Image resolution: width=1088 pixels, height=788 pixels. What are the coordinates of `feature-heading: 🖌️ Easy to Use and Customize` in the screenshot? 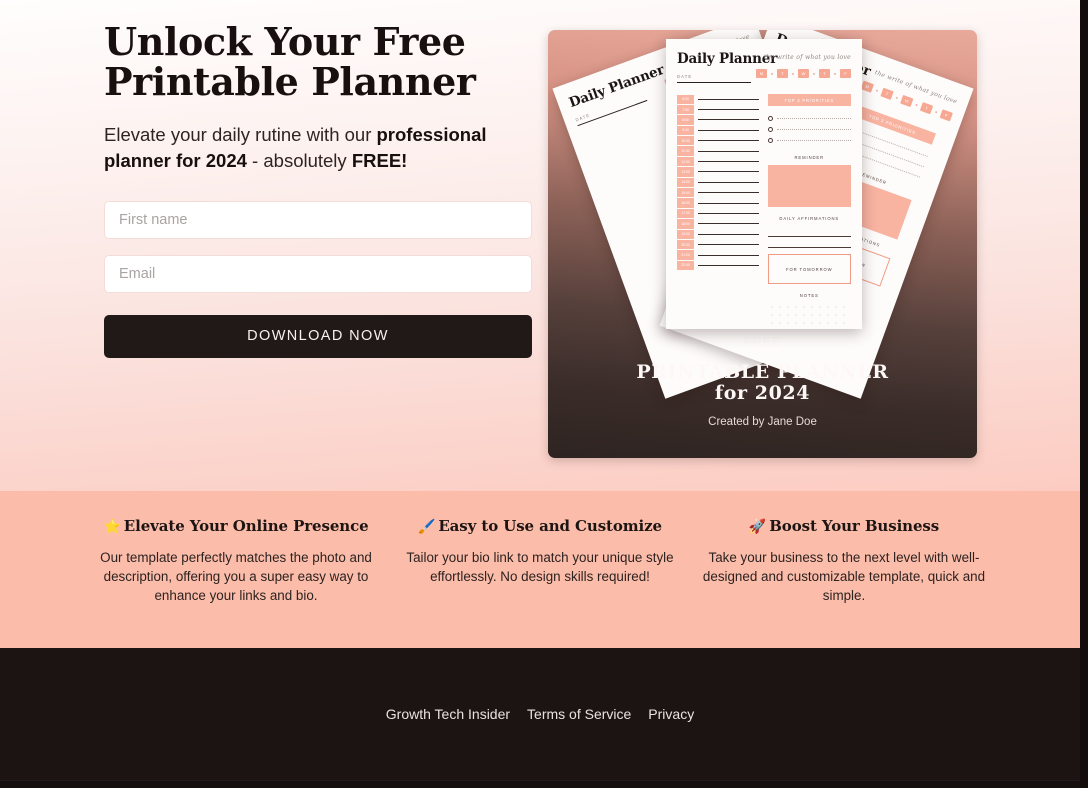 It's located at (540, 526).